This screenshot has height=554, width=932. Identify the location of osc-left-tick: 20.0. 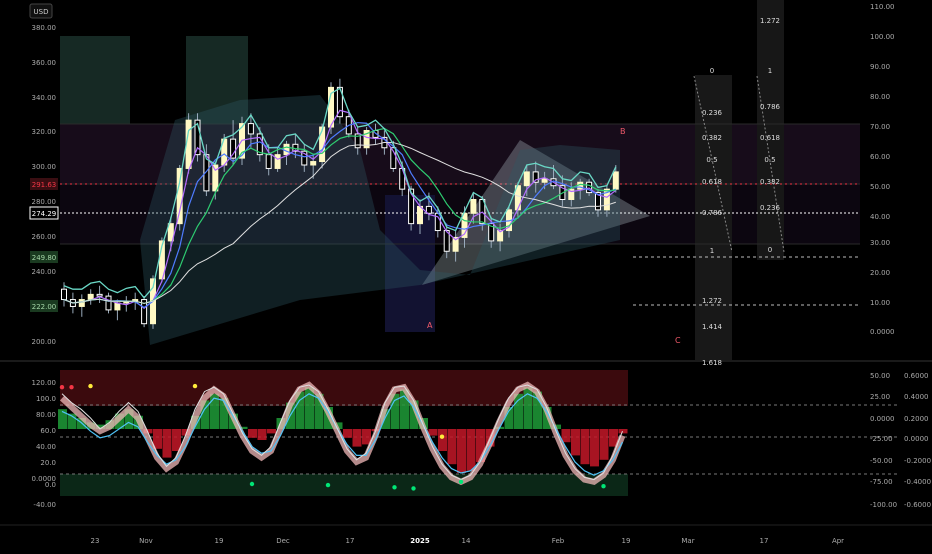
(48, 463).